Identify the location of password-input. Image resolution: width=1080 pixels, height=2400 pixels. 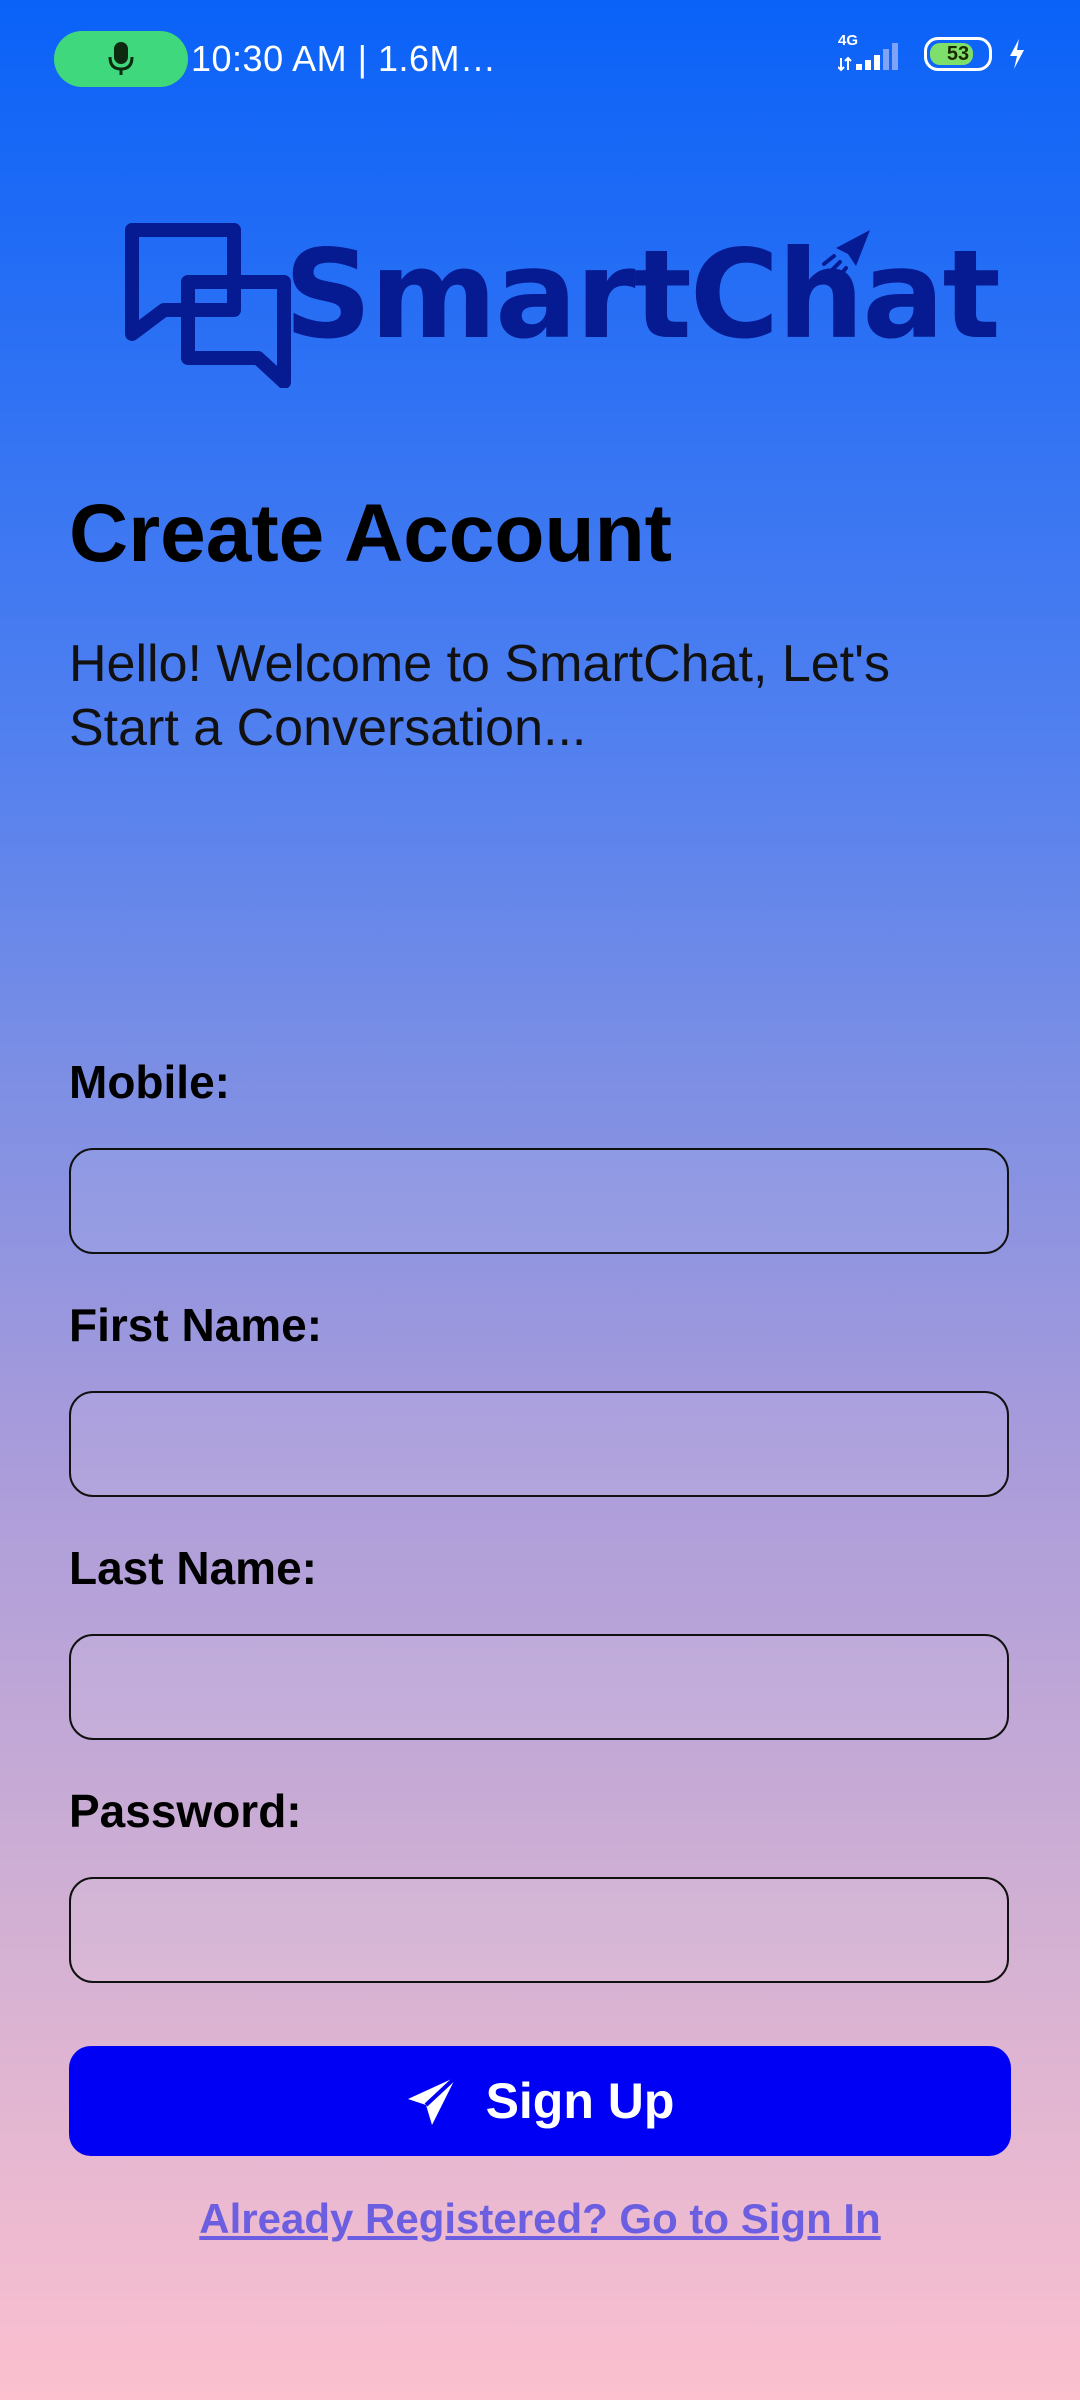
(539, 1930).